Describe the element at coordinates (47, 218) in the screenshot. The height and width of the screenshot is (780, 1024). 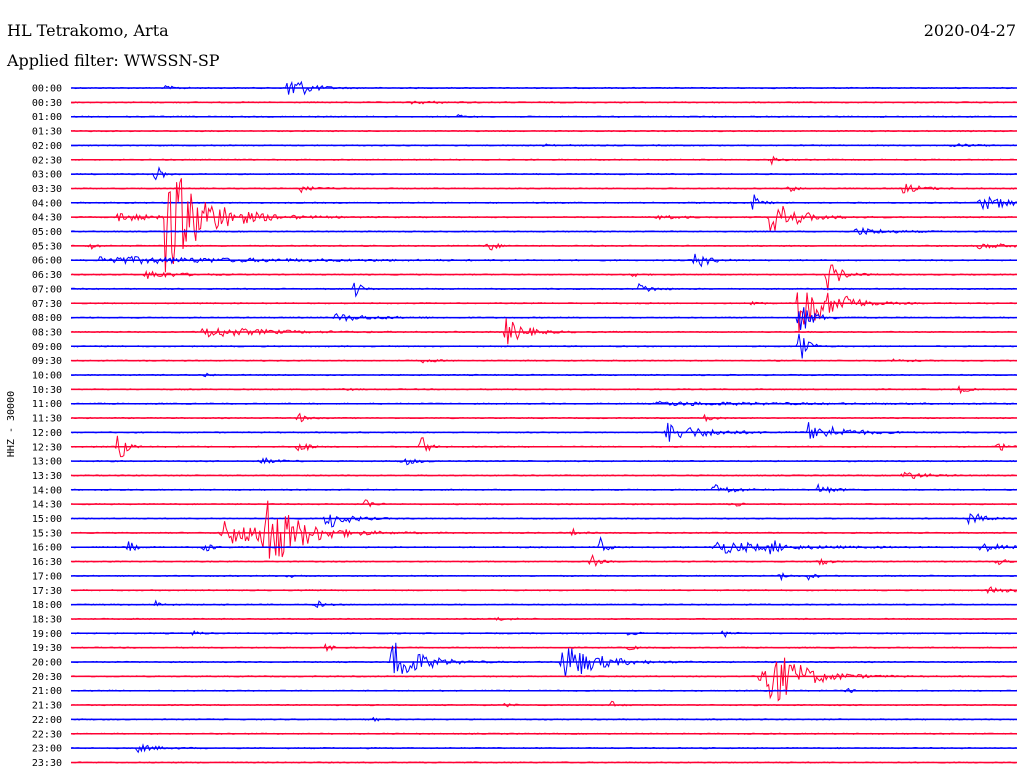
I see `time-tick-label: 04:30` at that location.